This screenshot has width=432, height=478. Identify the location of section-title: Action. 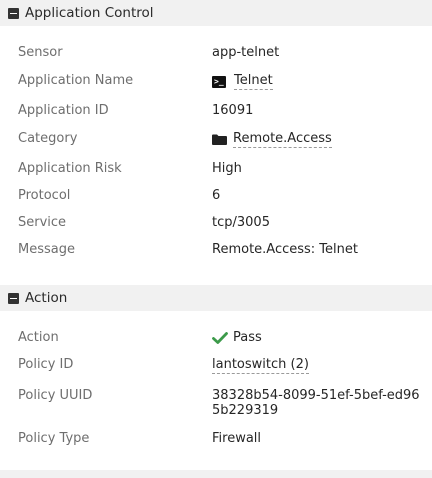
(46, 298).